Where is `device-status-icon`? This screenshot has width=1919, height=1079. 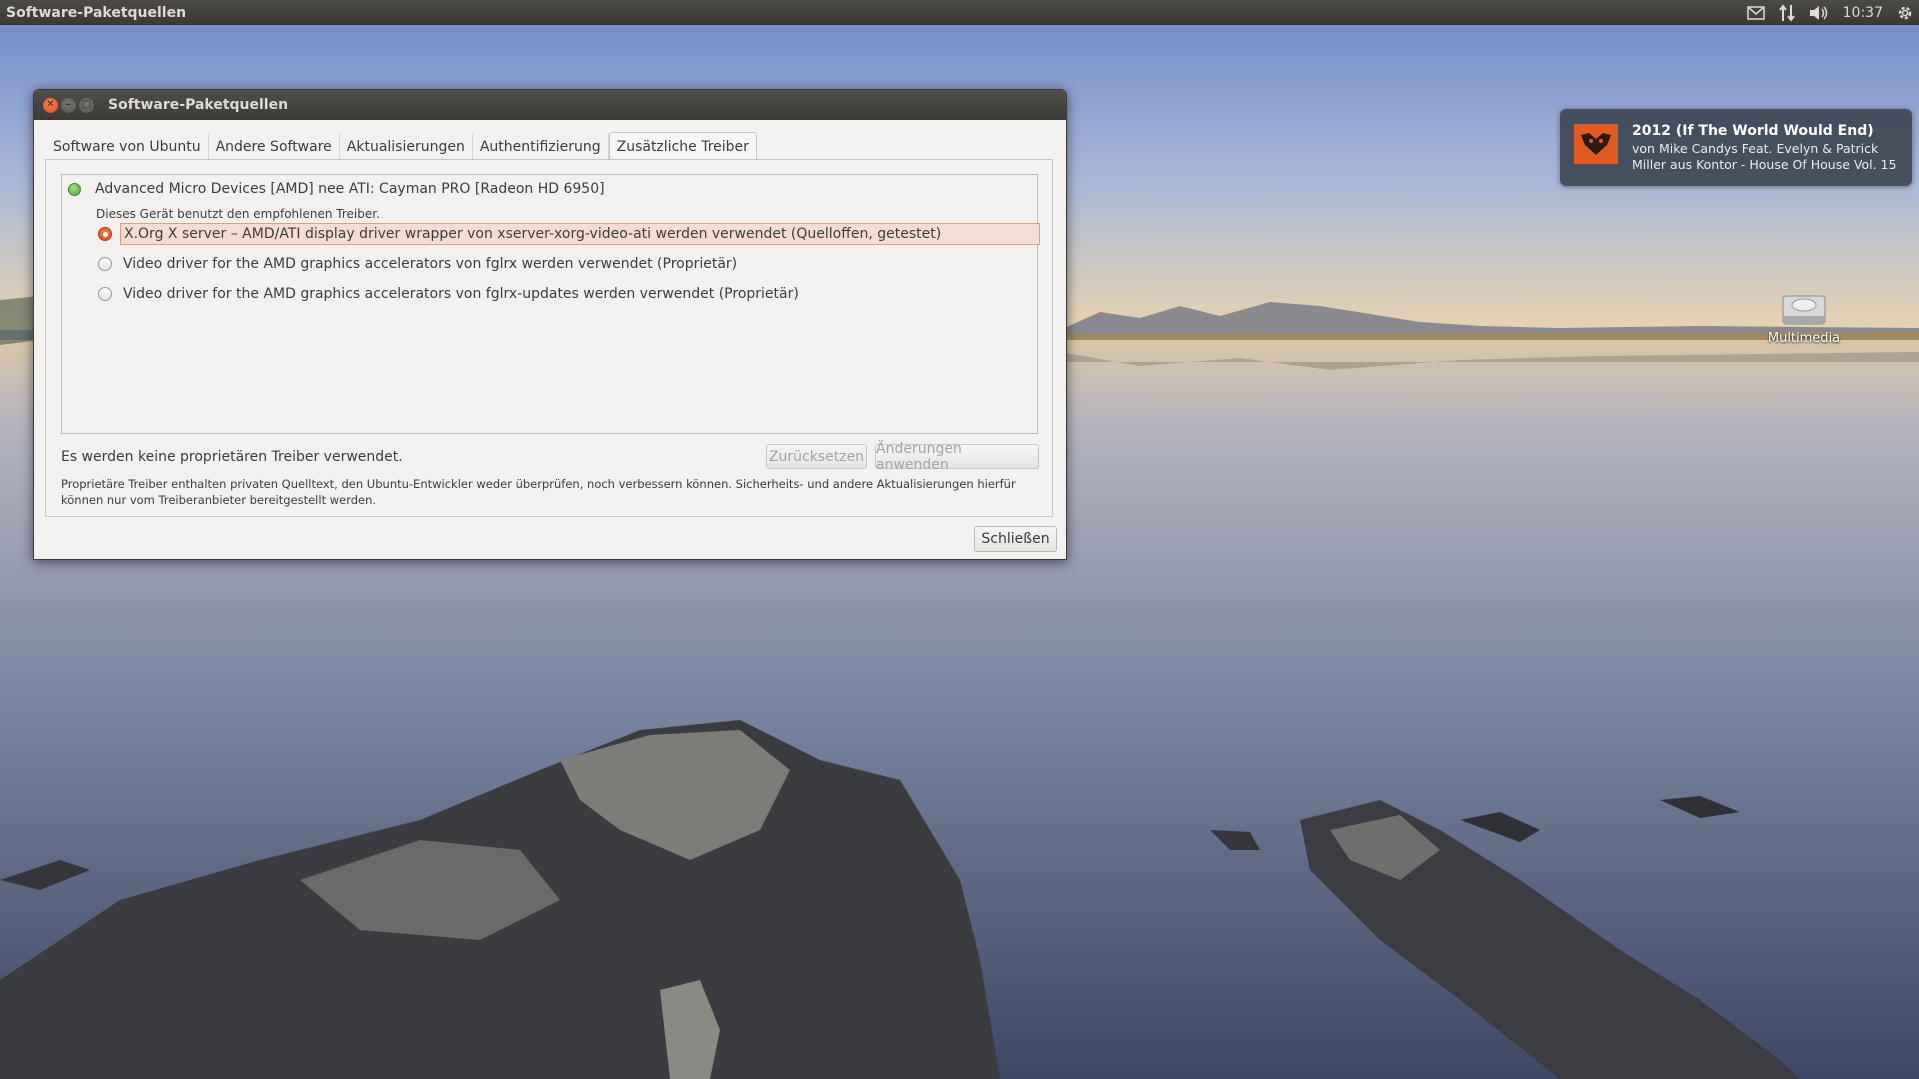
device-status-icon is located at coordinates (74, 189).